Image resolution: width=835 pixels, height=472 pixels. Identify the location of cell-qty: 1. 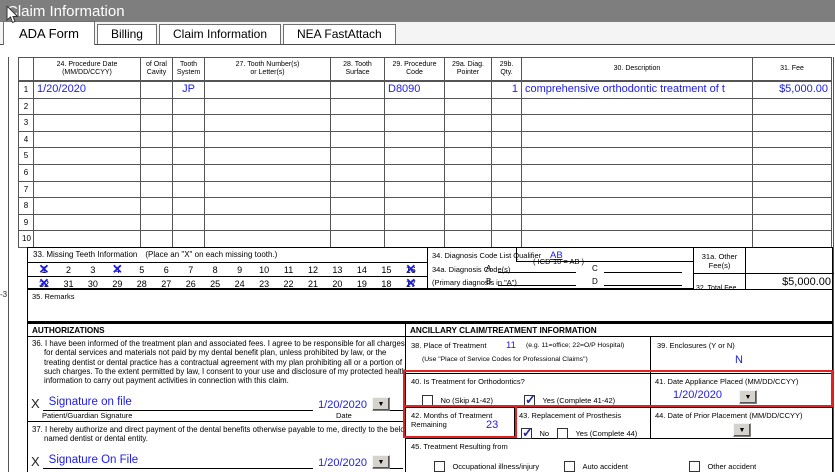
(507, 90).